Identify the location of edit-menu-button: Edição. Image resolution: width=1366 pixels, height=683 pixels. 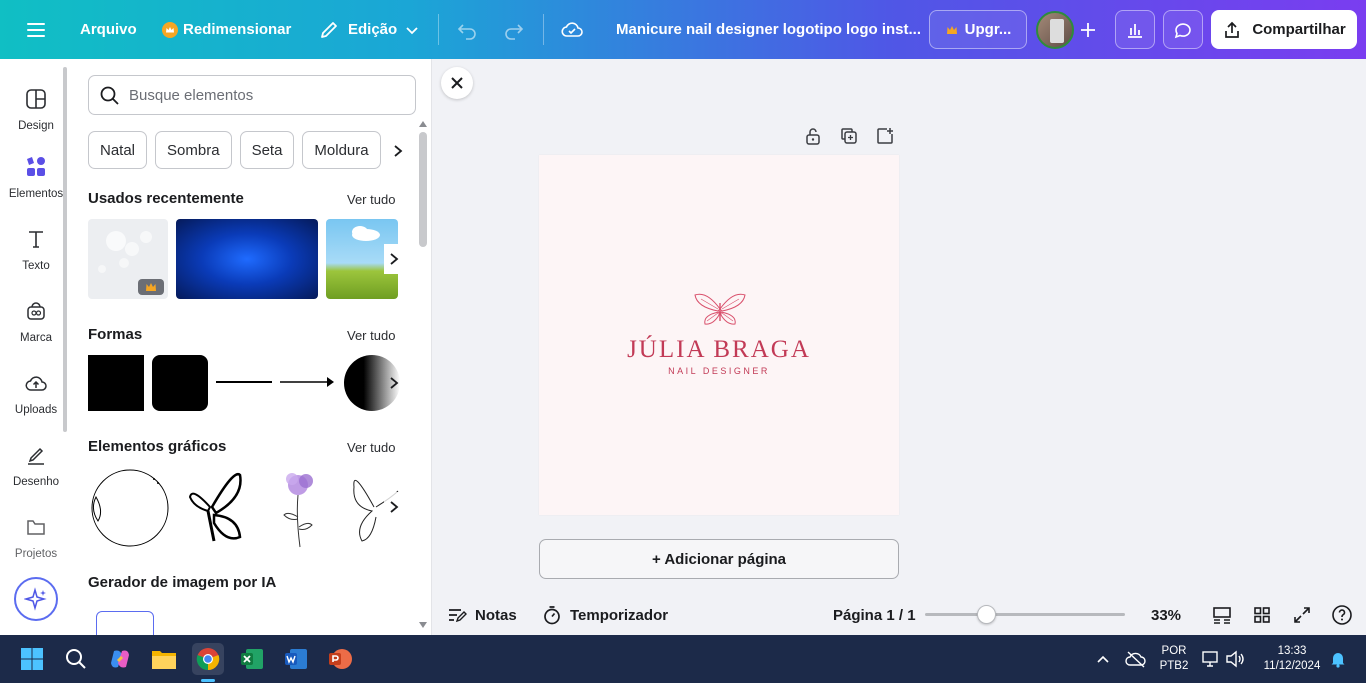
(368, 29).